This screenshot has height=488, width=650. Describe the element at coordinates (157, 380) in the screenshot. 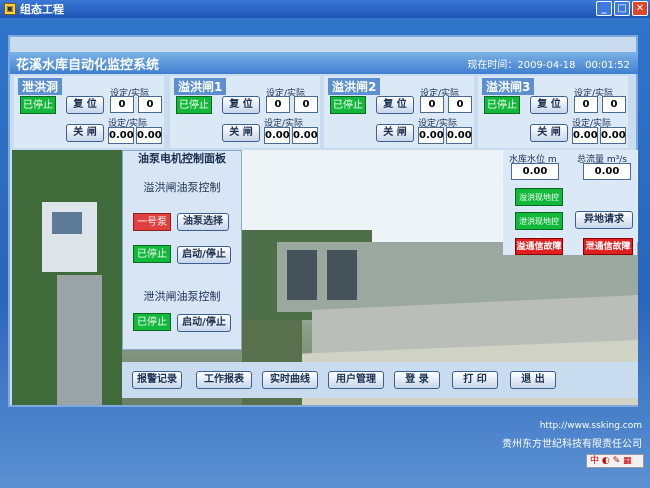

I see `toolbar-button-1: 报警记录` at that location.